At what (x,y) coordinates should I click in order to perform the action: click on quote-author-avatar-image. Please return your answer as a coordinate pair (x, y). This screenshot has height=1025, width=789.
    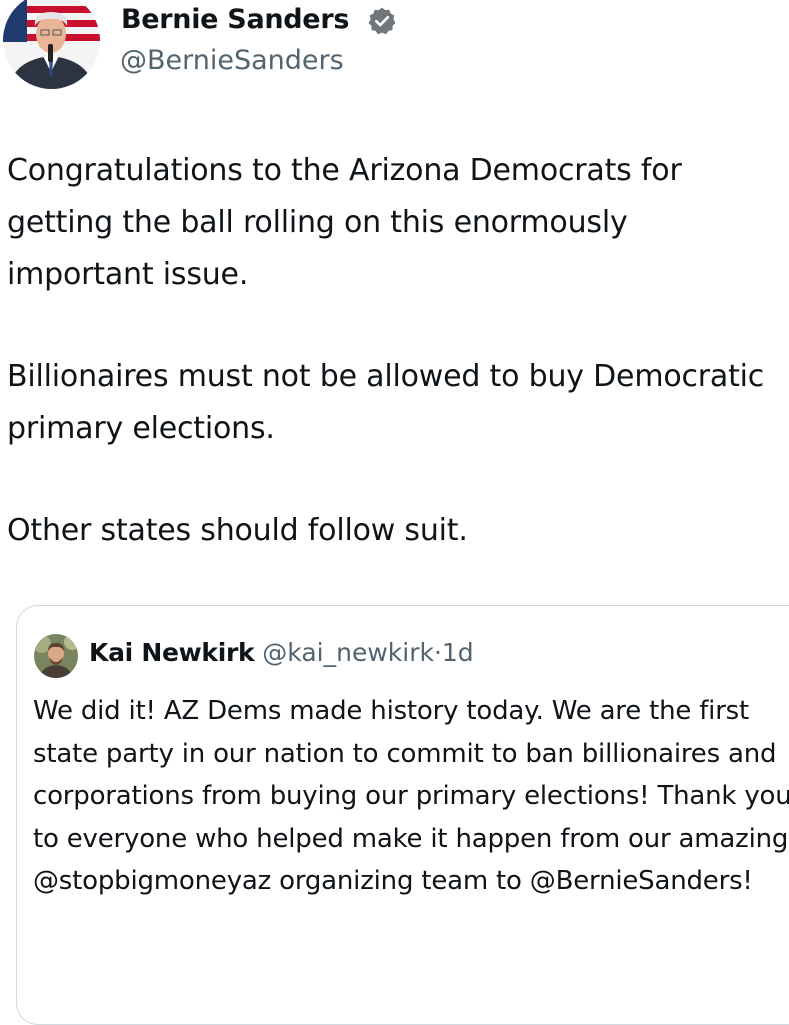
    Looking at the image, I should click on (56, 656).